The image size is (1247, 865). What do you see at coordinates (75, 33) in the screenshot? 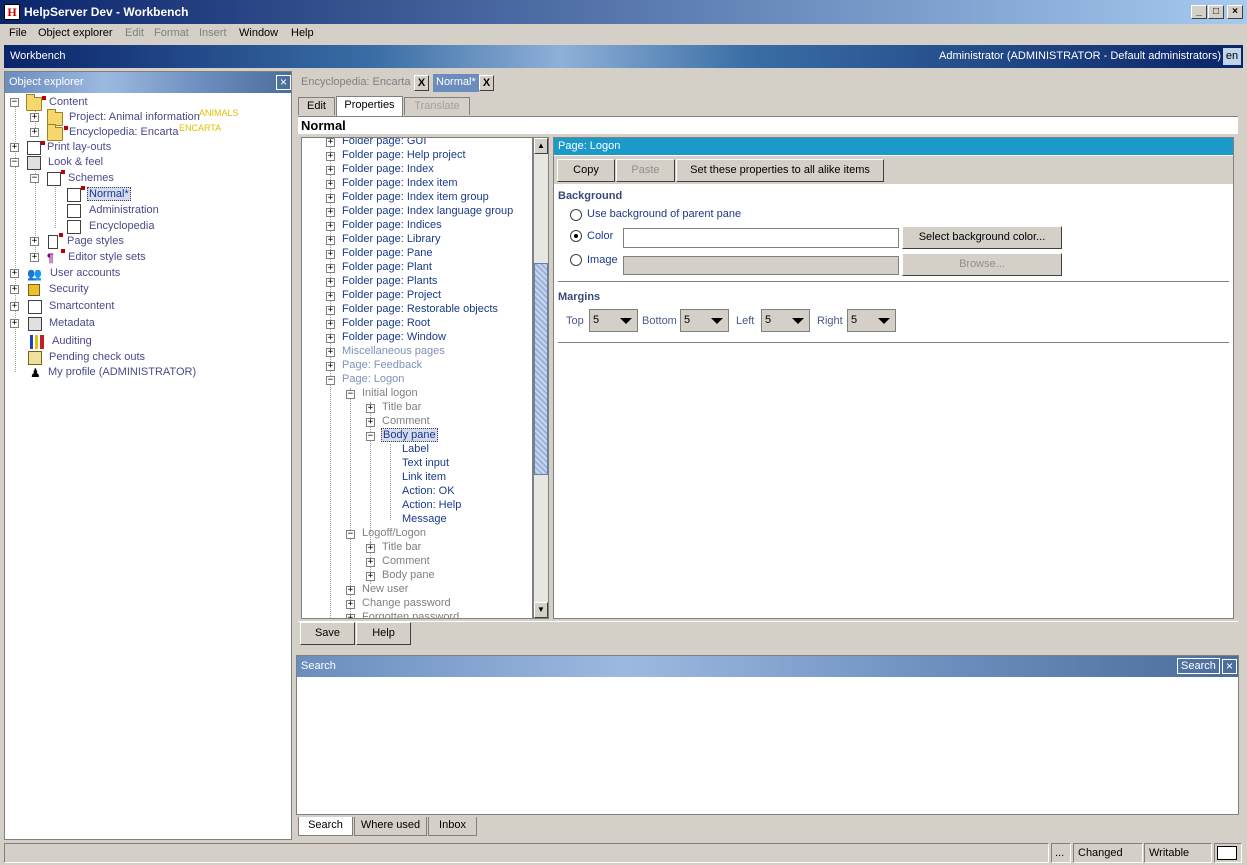
I see `menu-object-explorer: Object explorer` at bounding box center [75, 33].